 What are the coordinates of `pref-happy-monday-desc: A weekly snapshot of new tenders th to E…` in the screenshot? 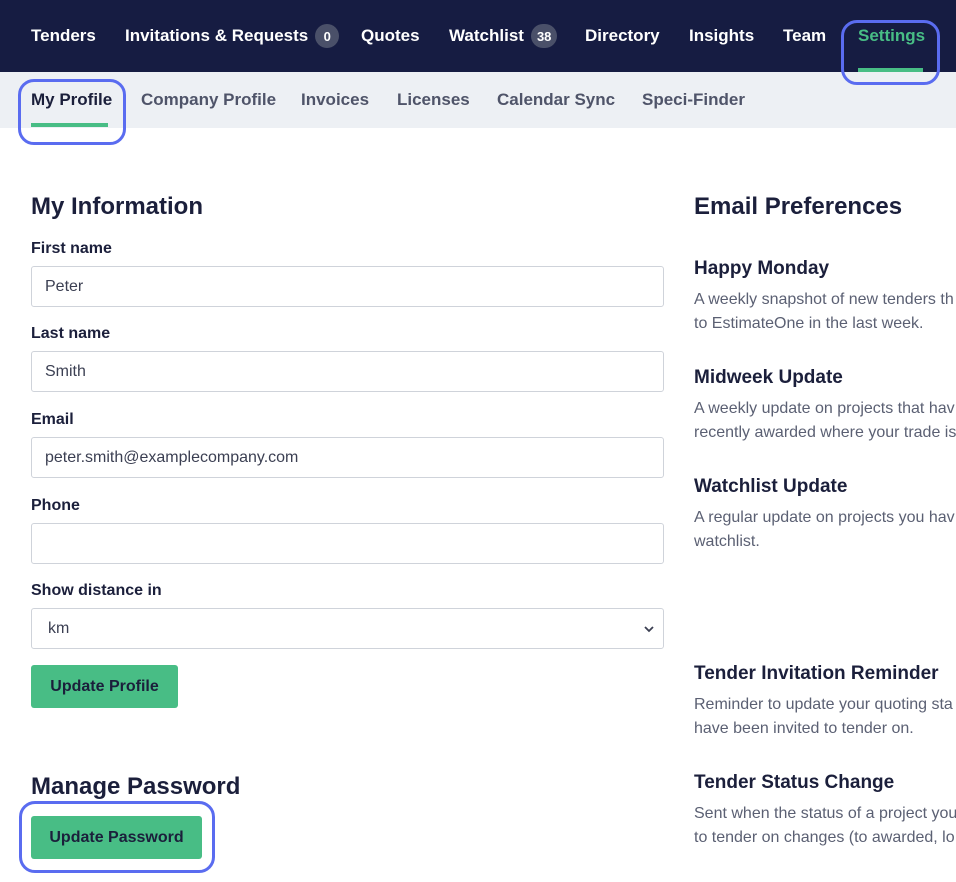 It's located at (825, 312).